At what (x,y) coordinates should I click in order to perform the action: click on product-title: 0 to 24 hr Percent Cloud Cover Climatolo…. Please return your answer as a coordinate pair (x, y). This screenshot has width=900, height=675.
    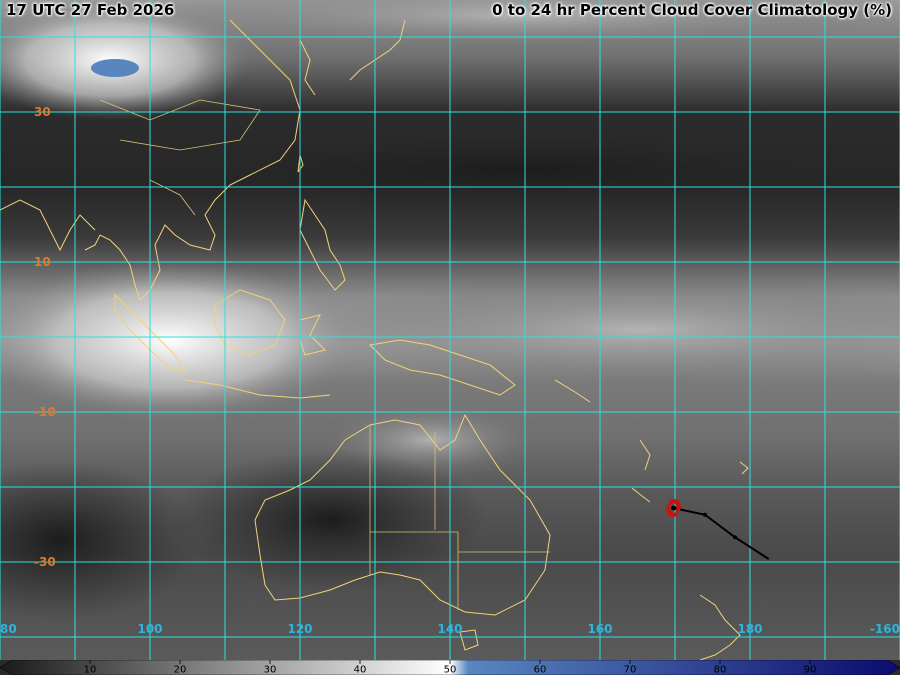
    Looking at the image, I should click on (692, 10).